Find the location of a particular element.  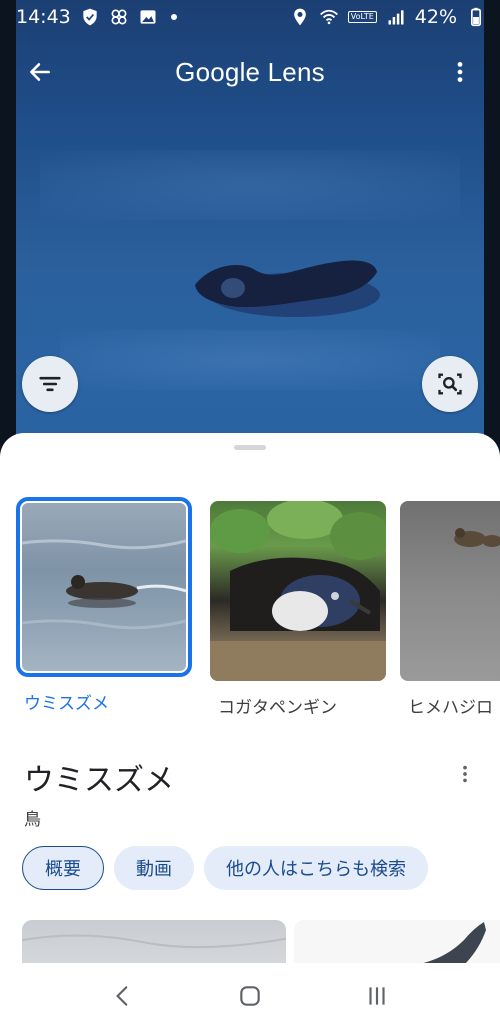

system-nav-bar is located at coordinates (250, 995).